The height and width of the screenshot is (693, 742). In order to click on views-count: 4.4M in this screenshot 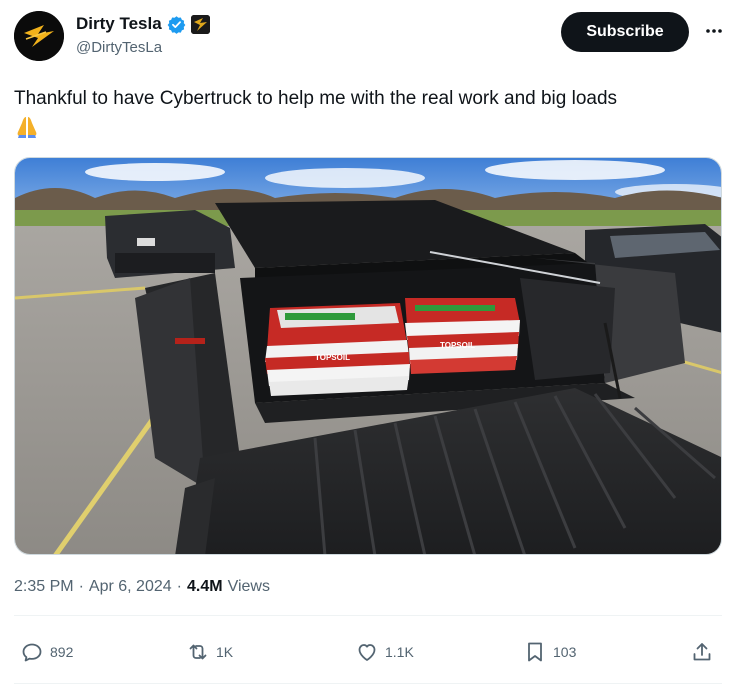, I will do `click(204, 586)`.